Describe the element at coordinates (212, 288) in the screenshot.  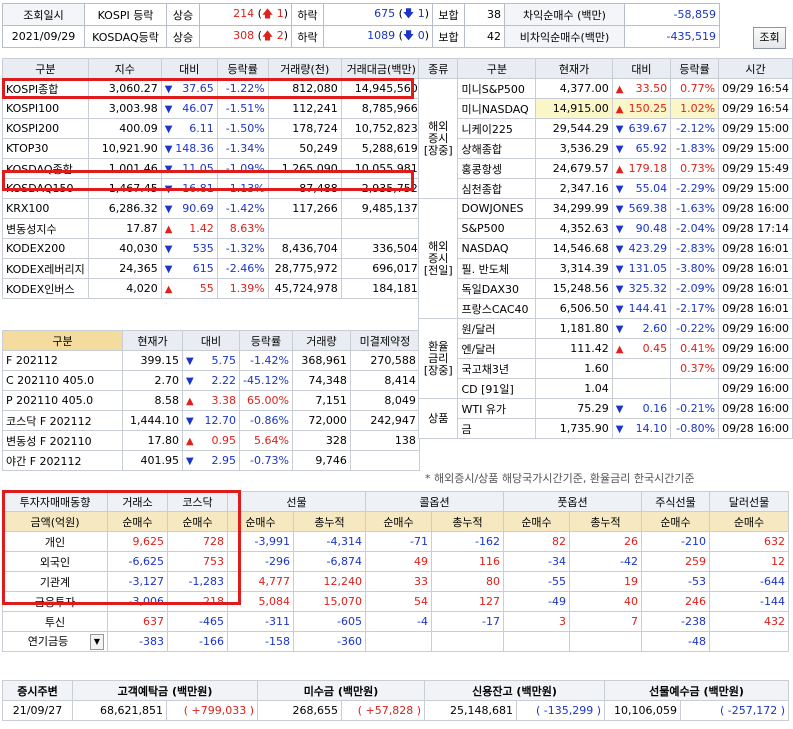
I see `index-row: KODEX인버스4,020 551.39%45,724,978184,181` at that location.